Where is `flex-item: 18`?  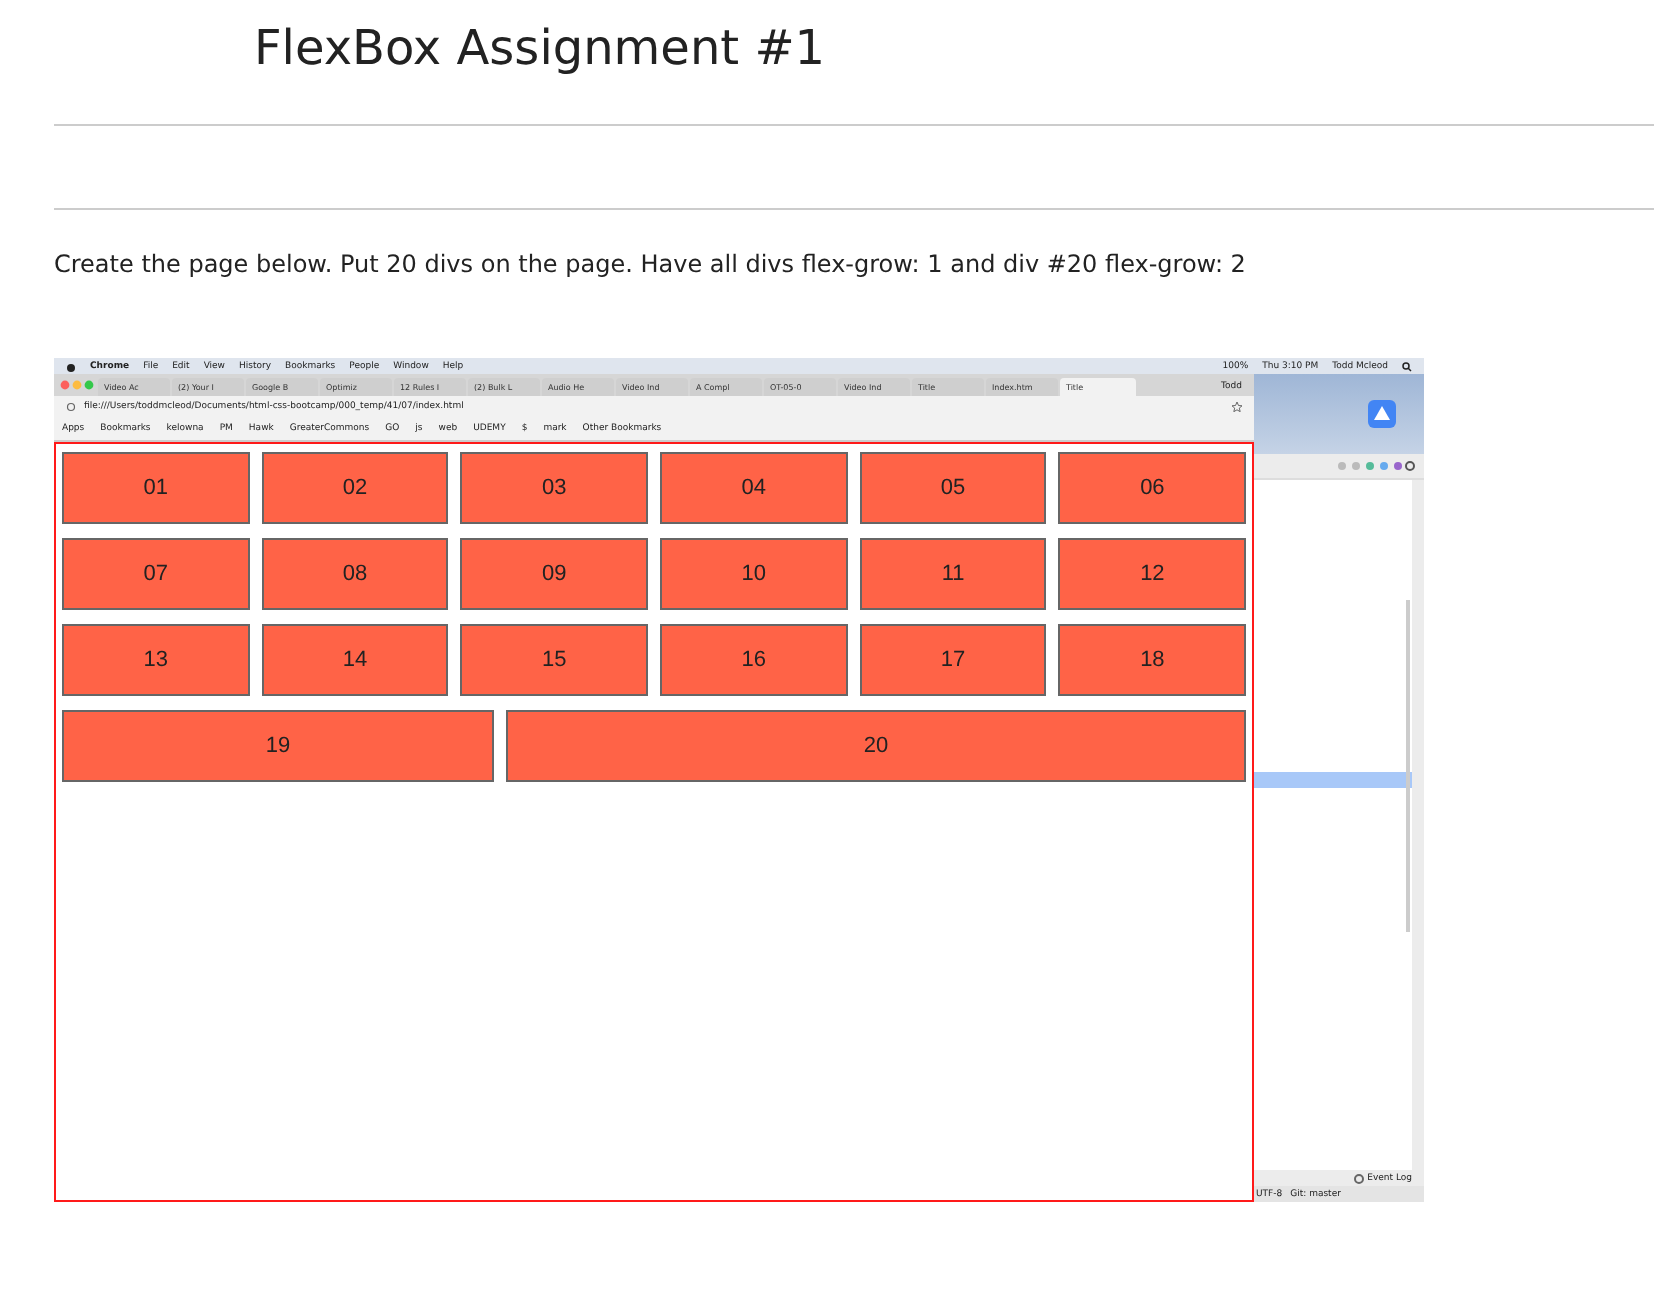 flex-item: 18 is located at coordinates (1152, 660).